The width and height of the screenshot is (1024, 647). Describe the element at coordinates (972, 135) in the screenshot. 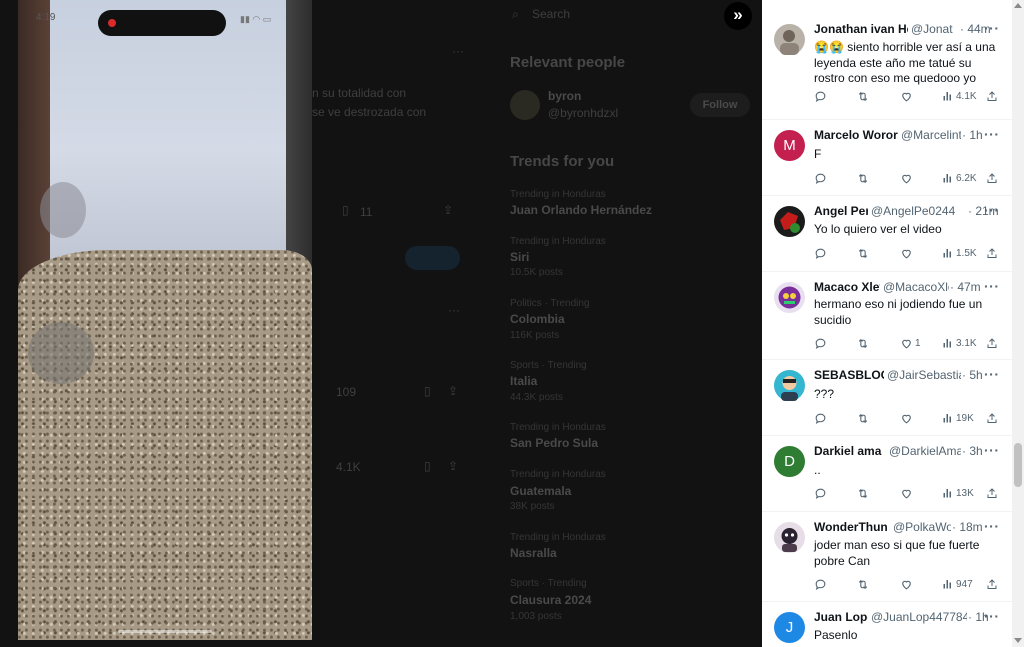

I see `reply-timestamp: · 1h` at that location.